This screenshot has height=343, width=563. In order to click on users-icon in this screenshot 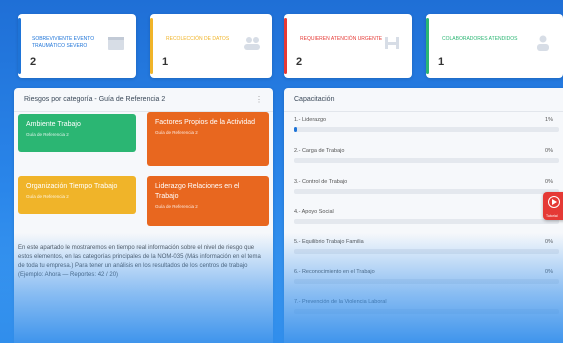, I will do `click(252, 43)`.